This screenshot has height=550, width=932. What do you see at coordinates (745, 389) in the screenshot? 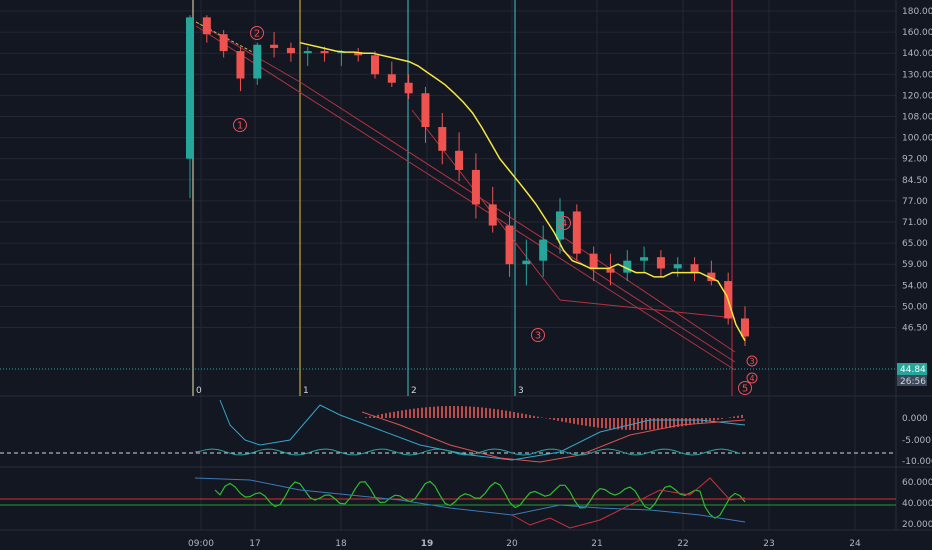
I see `wave-label: 5` at bounding box center [745, 389].